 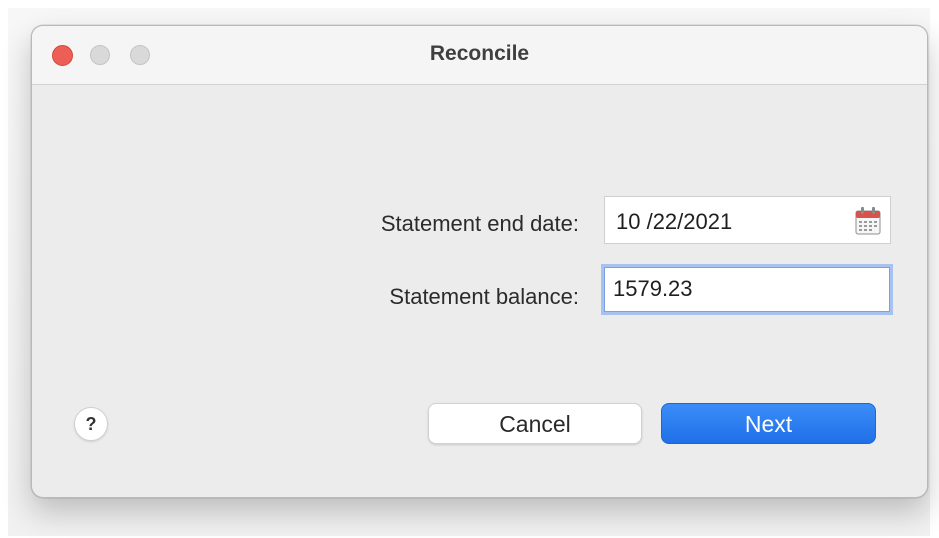 What do you see at coordinates (674, 221) in the screenshot?
I see `statement-end-date-value: 10 /22/2021` at bounding box center [674, 221].